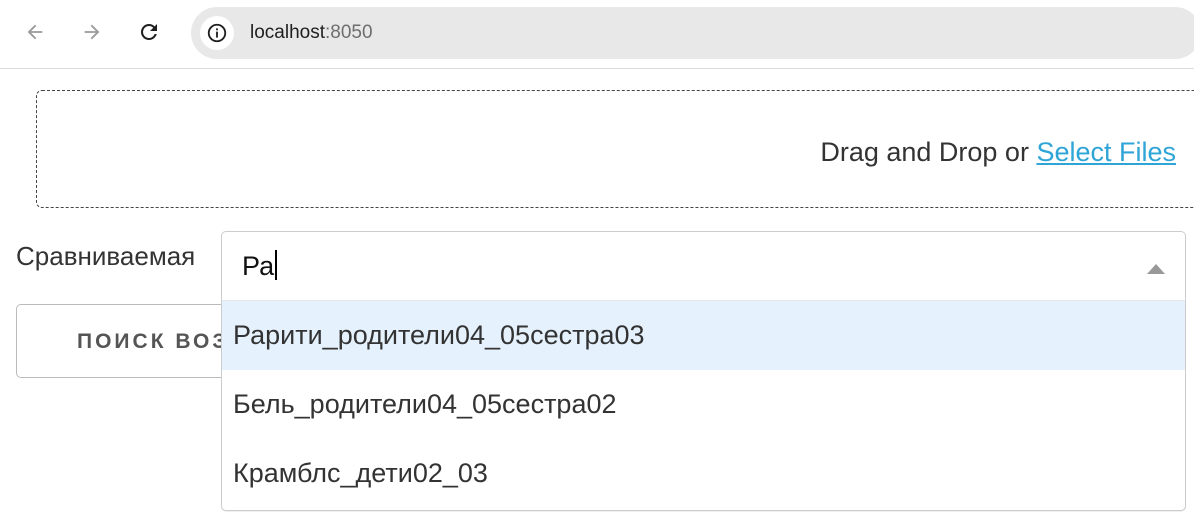 The image size is (1194, 526). Describe the element at coordinates (928, 152) in the screenshot. I see `upload-text: Drag and Drop or` at that location.